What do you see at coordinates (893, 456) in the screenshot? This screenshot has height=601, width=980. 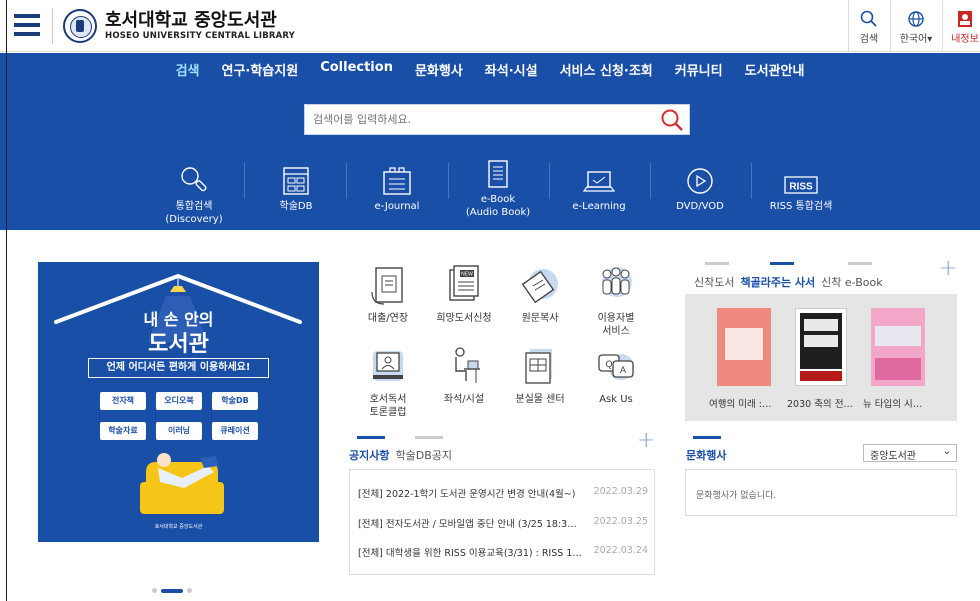 I see `library-select-value: 중앙도서관` at bounding box center [893, 456].